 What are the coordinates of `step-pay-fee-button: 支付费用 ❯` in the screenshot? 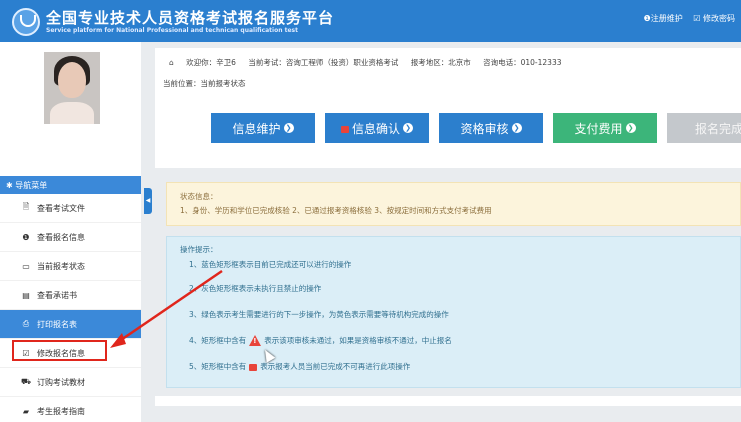 It's located at (605, 128).